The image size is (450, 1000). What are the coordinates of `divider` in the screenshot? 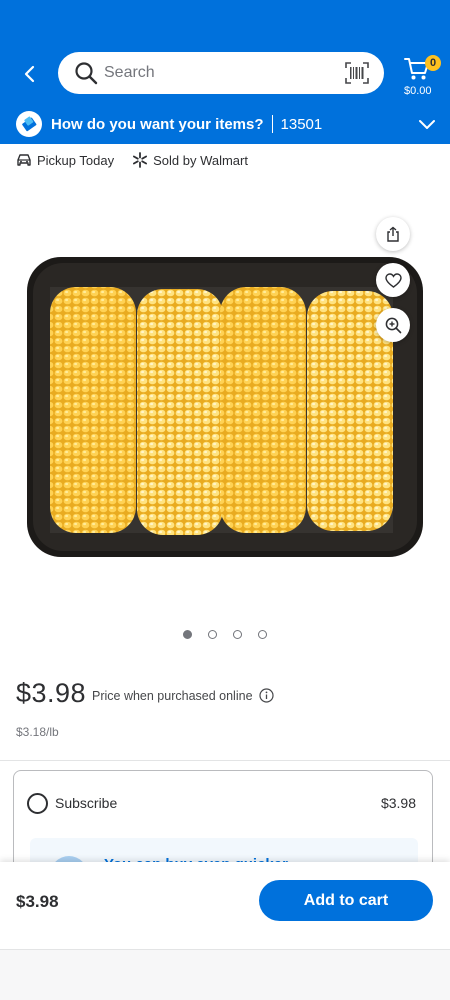 It's located at (225, 760).